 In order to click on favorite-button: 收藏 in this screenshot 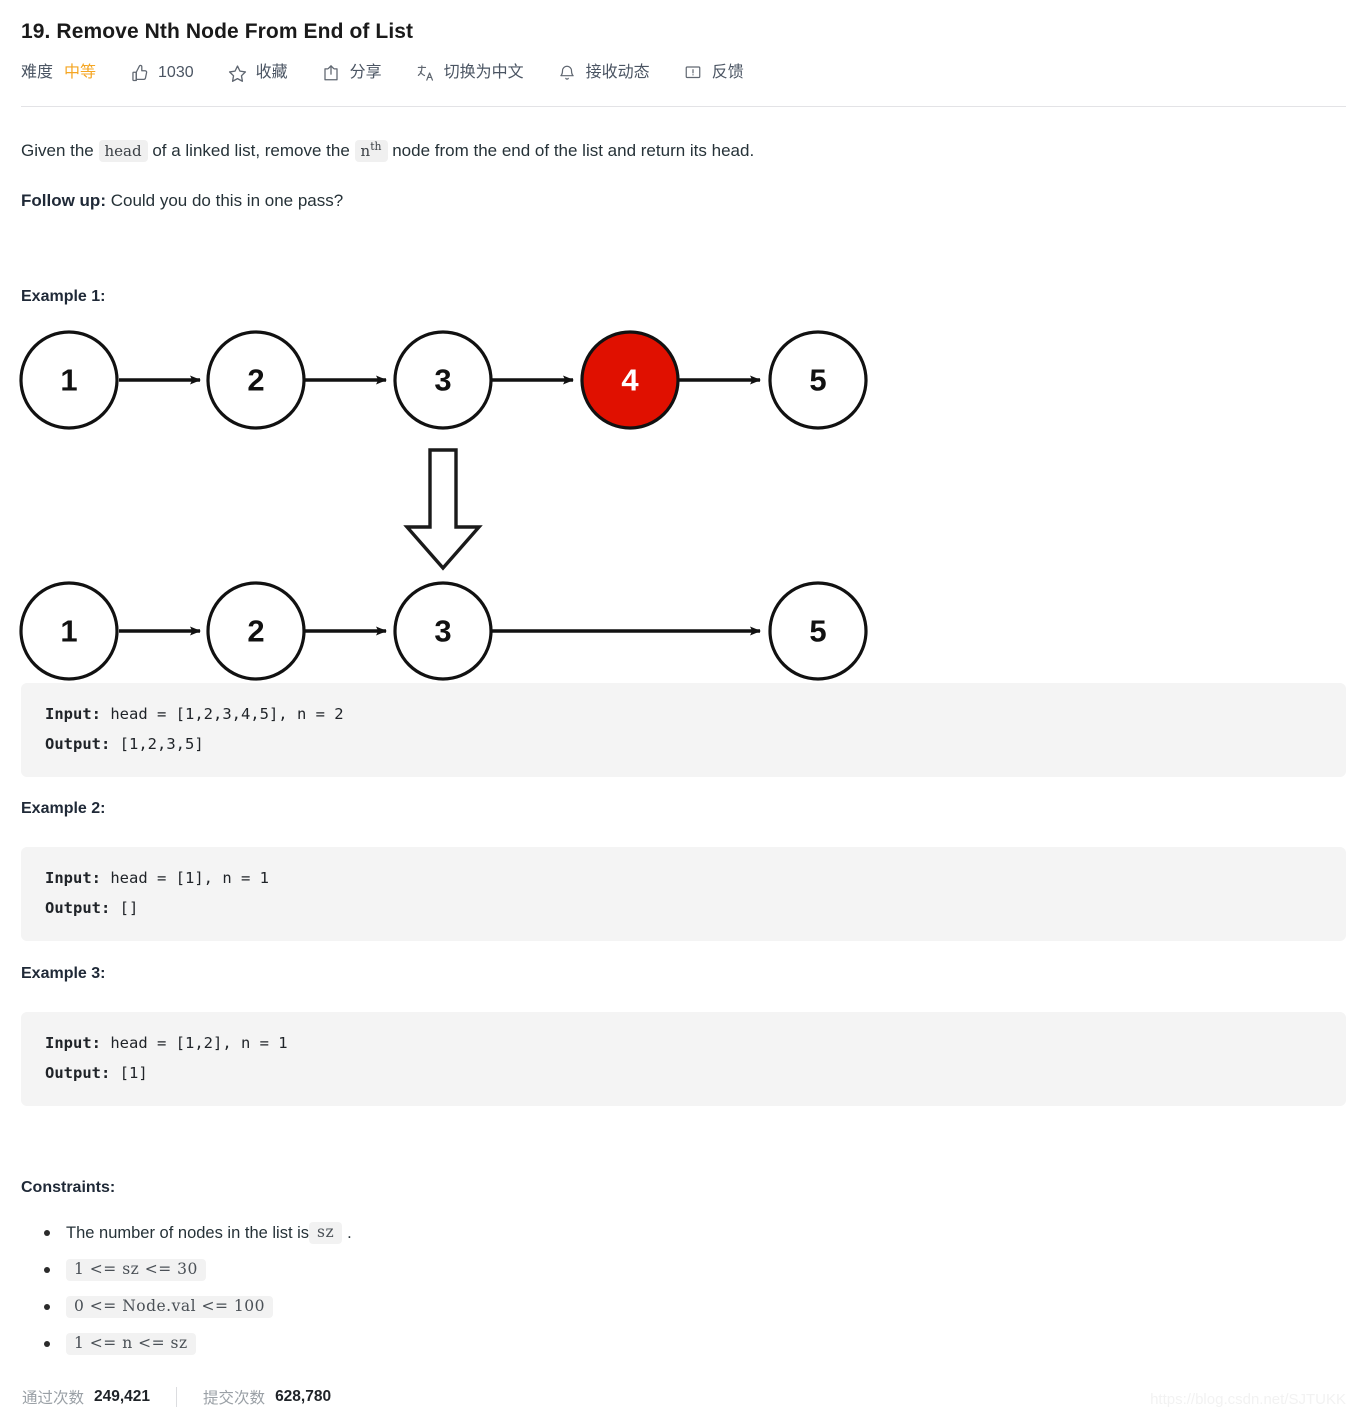, I will do `click(258, 73)`.